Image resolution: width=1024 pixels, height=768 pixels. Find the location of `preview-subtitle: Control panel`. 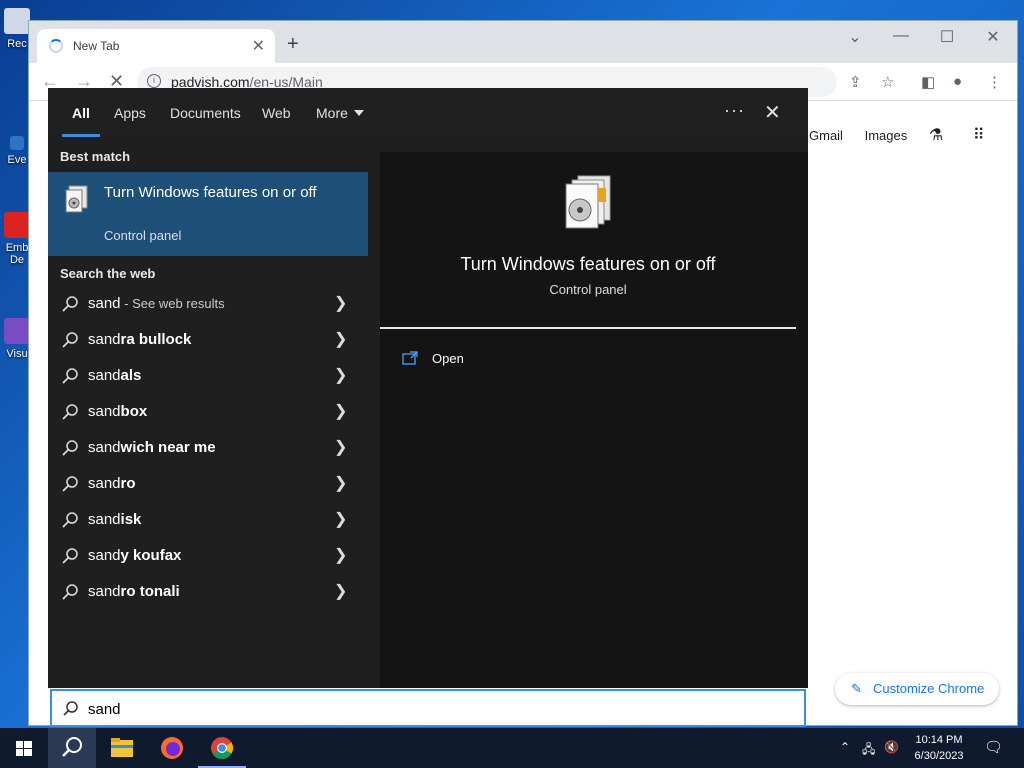

preview-subtitle: Control panel is located at coordinates (588, 289).